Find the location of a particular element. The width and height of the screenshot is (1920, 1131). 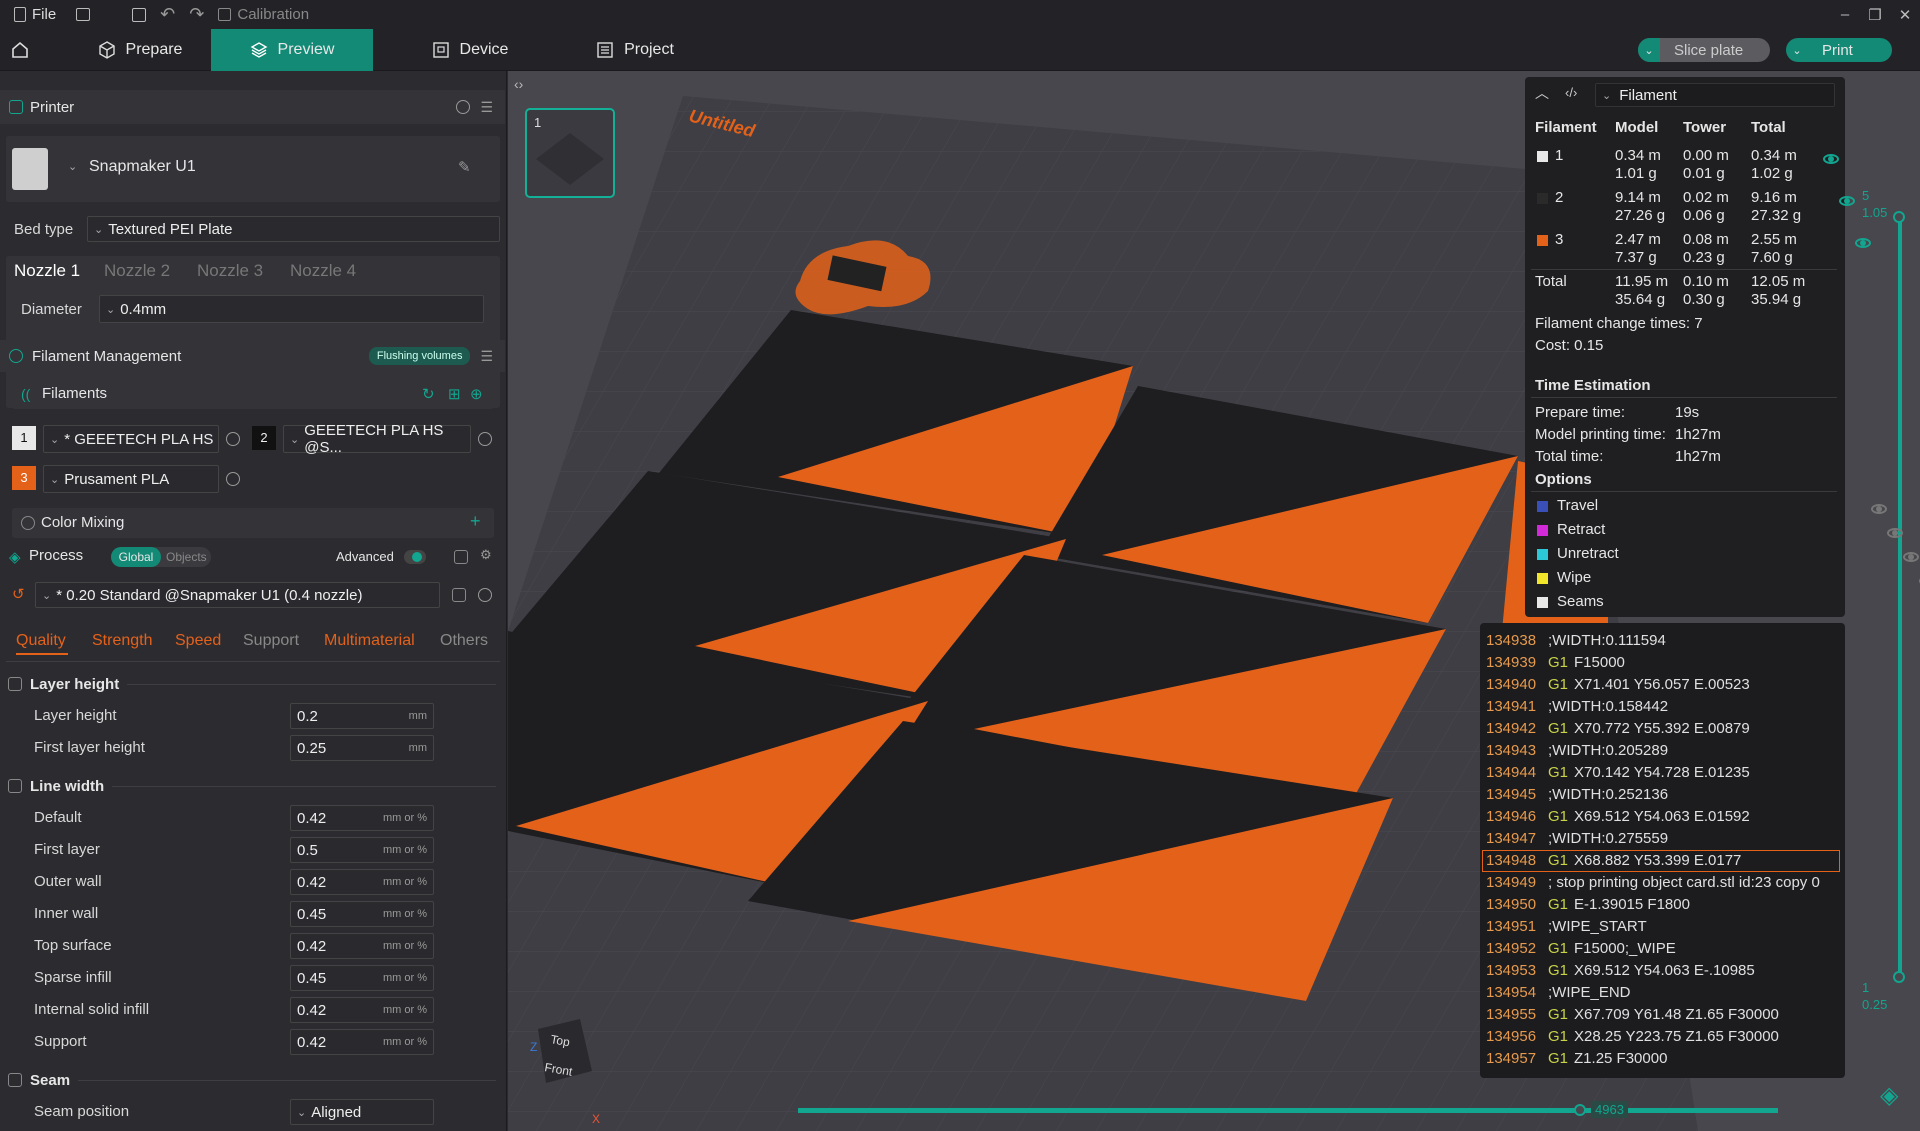

gcode-line: 134948 G1 X68.882 Y53.399 E.0177 is located at coordinates (1613, 860).